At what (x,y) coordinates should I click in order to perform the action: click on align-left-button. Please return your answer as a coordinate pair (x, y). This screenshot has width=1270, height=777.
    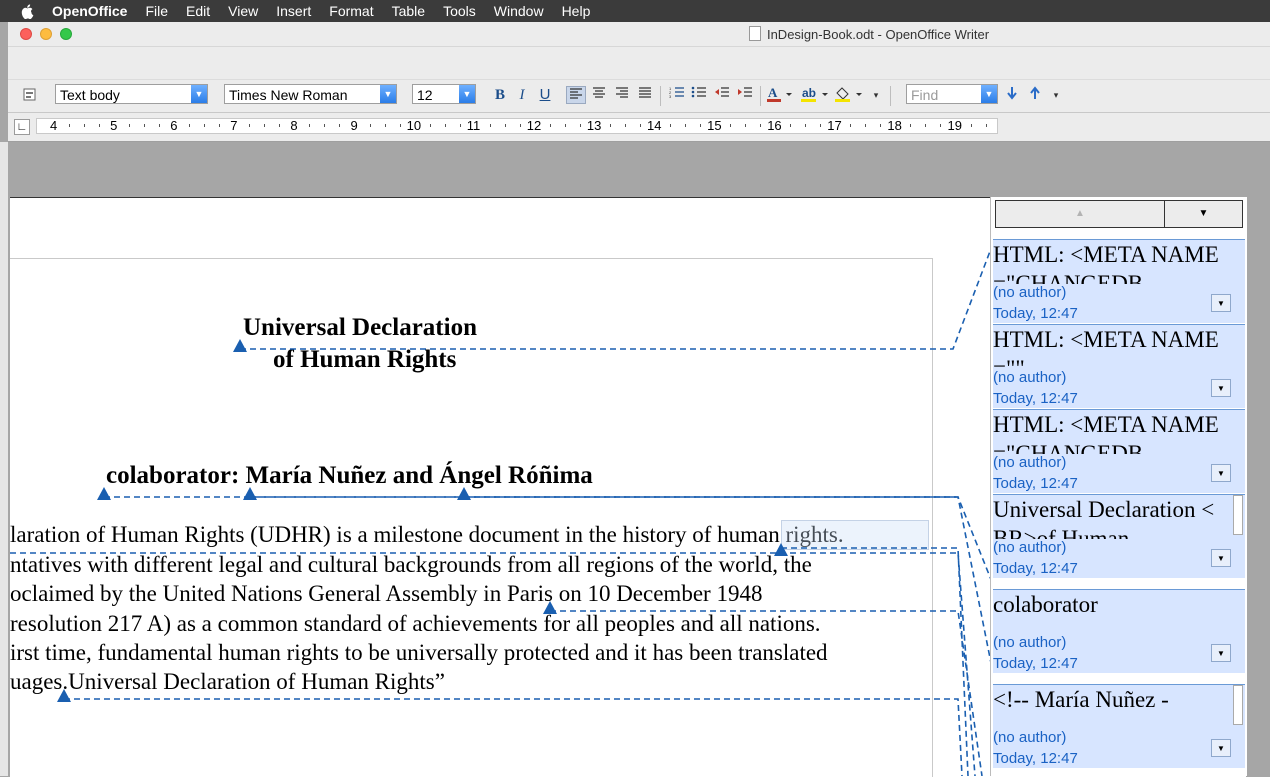
    Looking at the image, I should click on (576, 95).